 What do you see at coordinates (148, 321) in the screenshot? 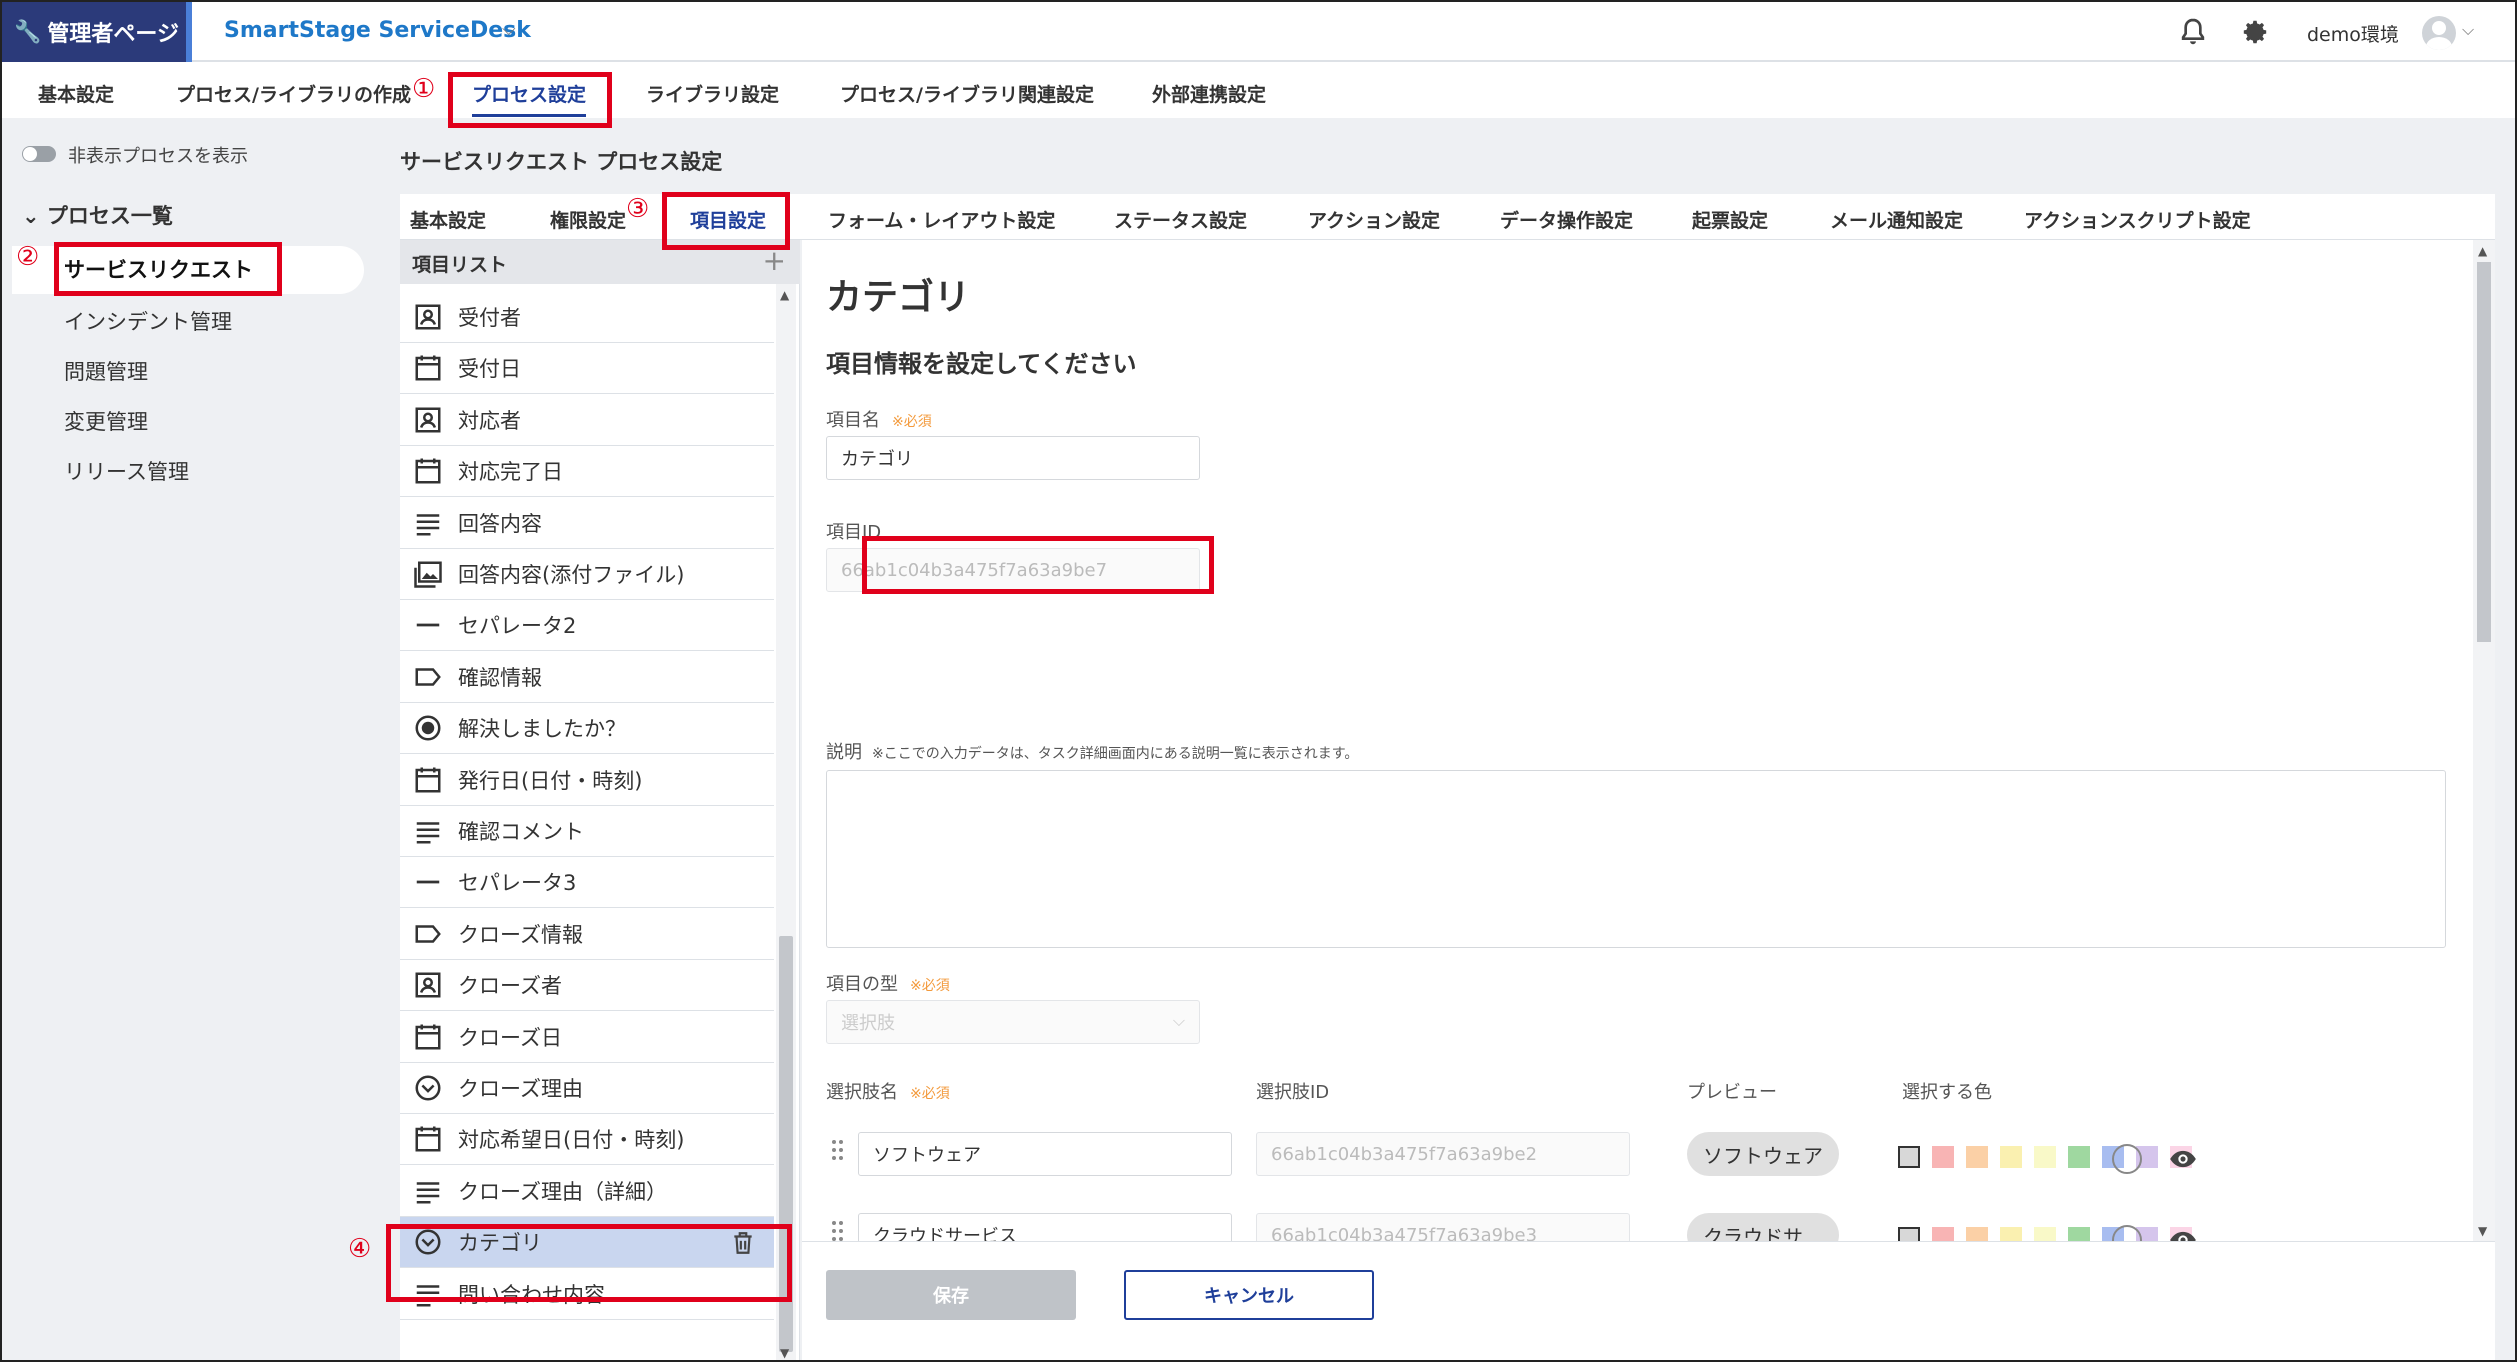
I see `sidebar-item-incident: インシデント管理` at bounding box center [148, 321].